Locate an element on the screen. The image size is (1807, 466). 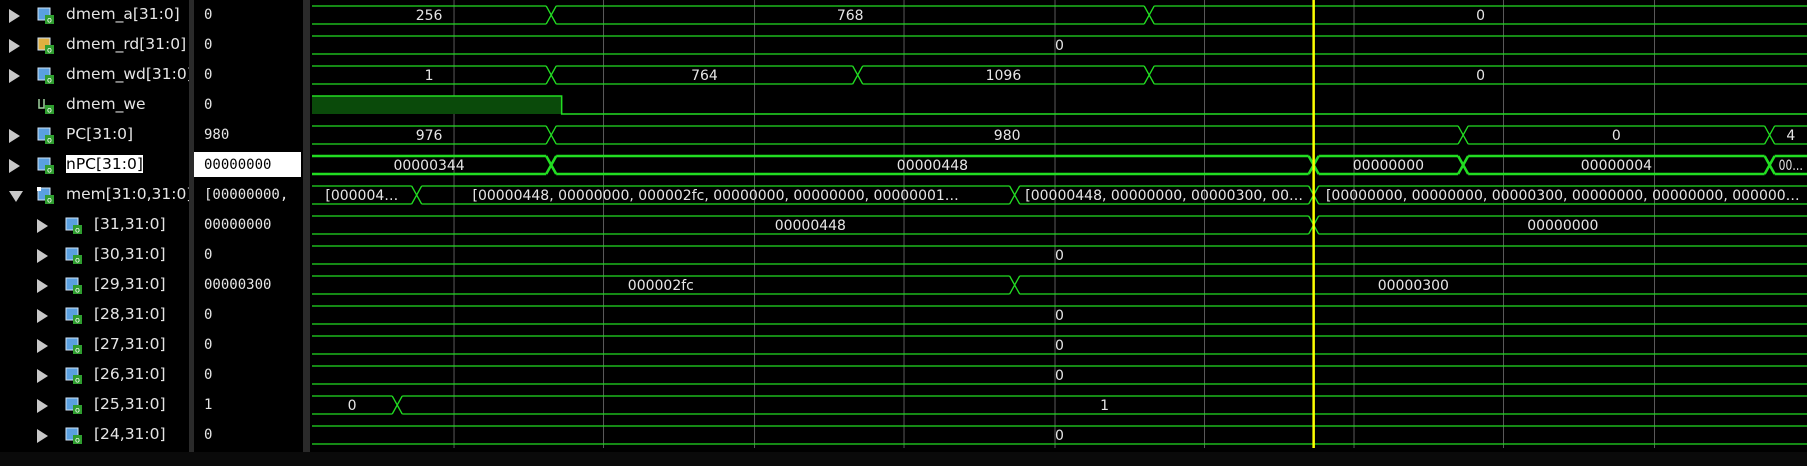
bus-value-label: 980 is located at coordinates (1007, 136).